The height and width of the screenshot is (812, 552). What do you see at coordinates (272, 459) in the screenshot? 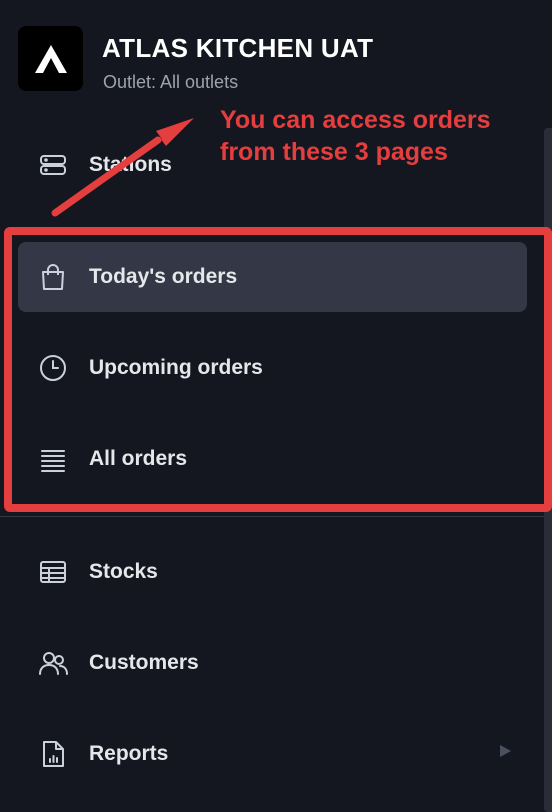
I see `nav-item-all-orders: All orders` at bounding box center [272, 459].